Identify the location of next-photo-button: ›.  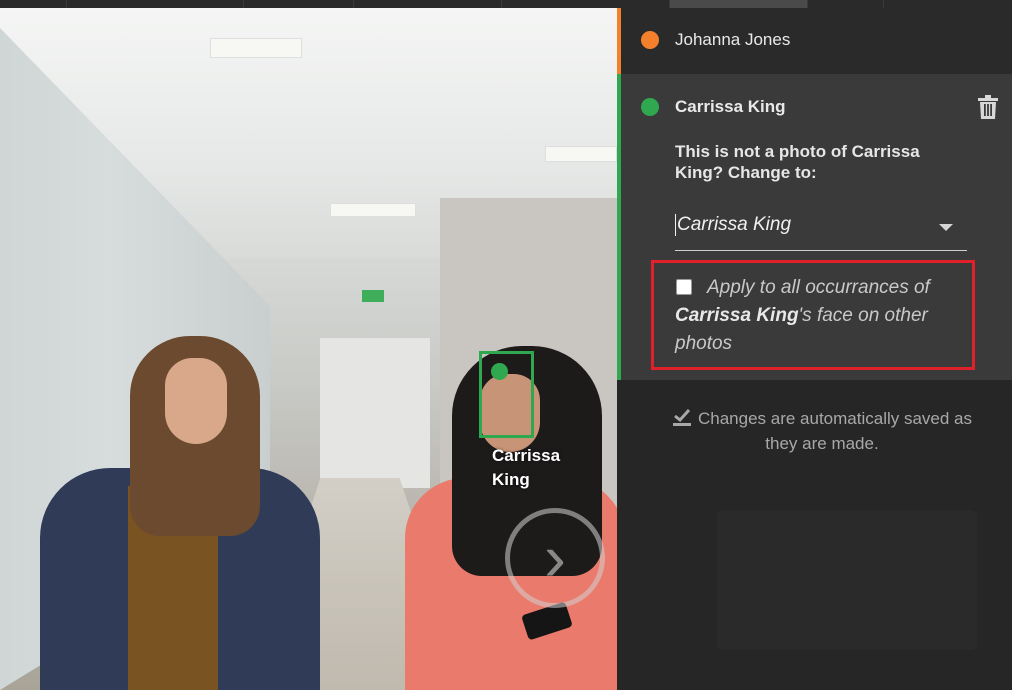
(555, 558).